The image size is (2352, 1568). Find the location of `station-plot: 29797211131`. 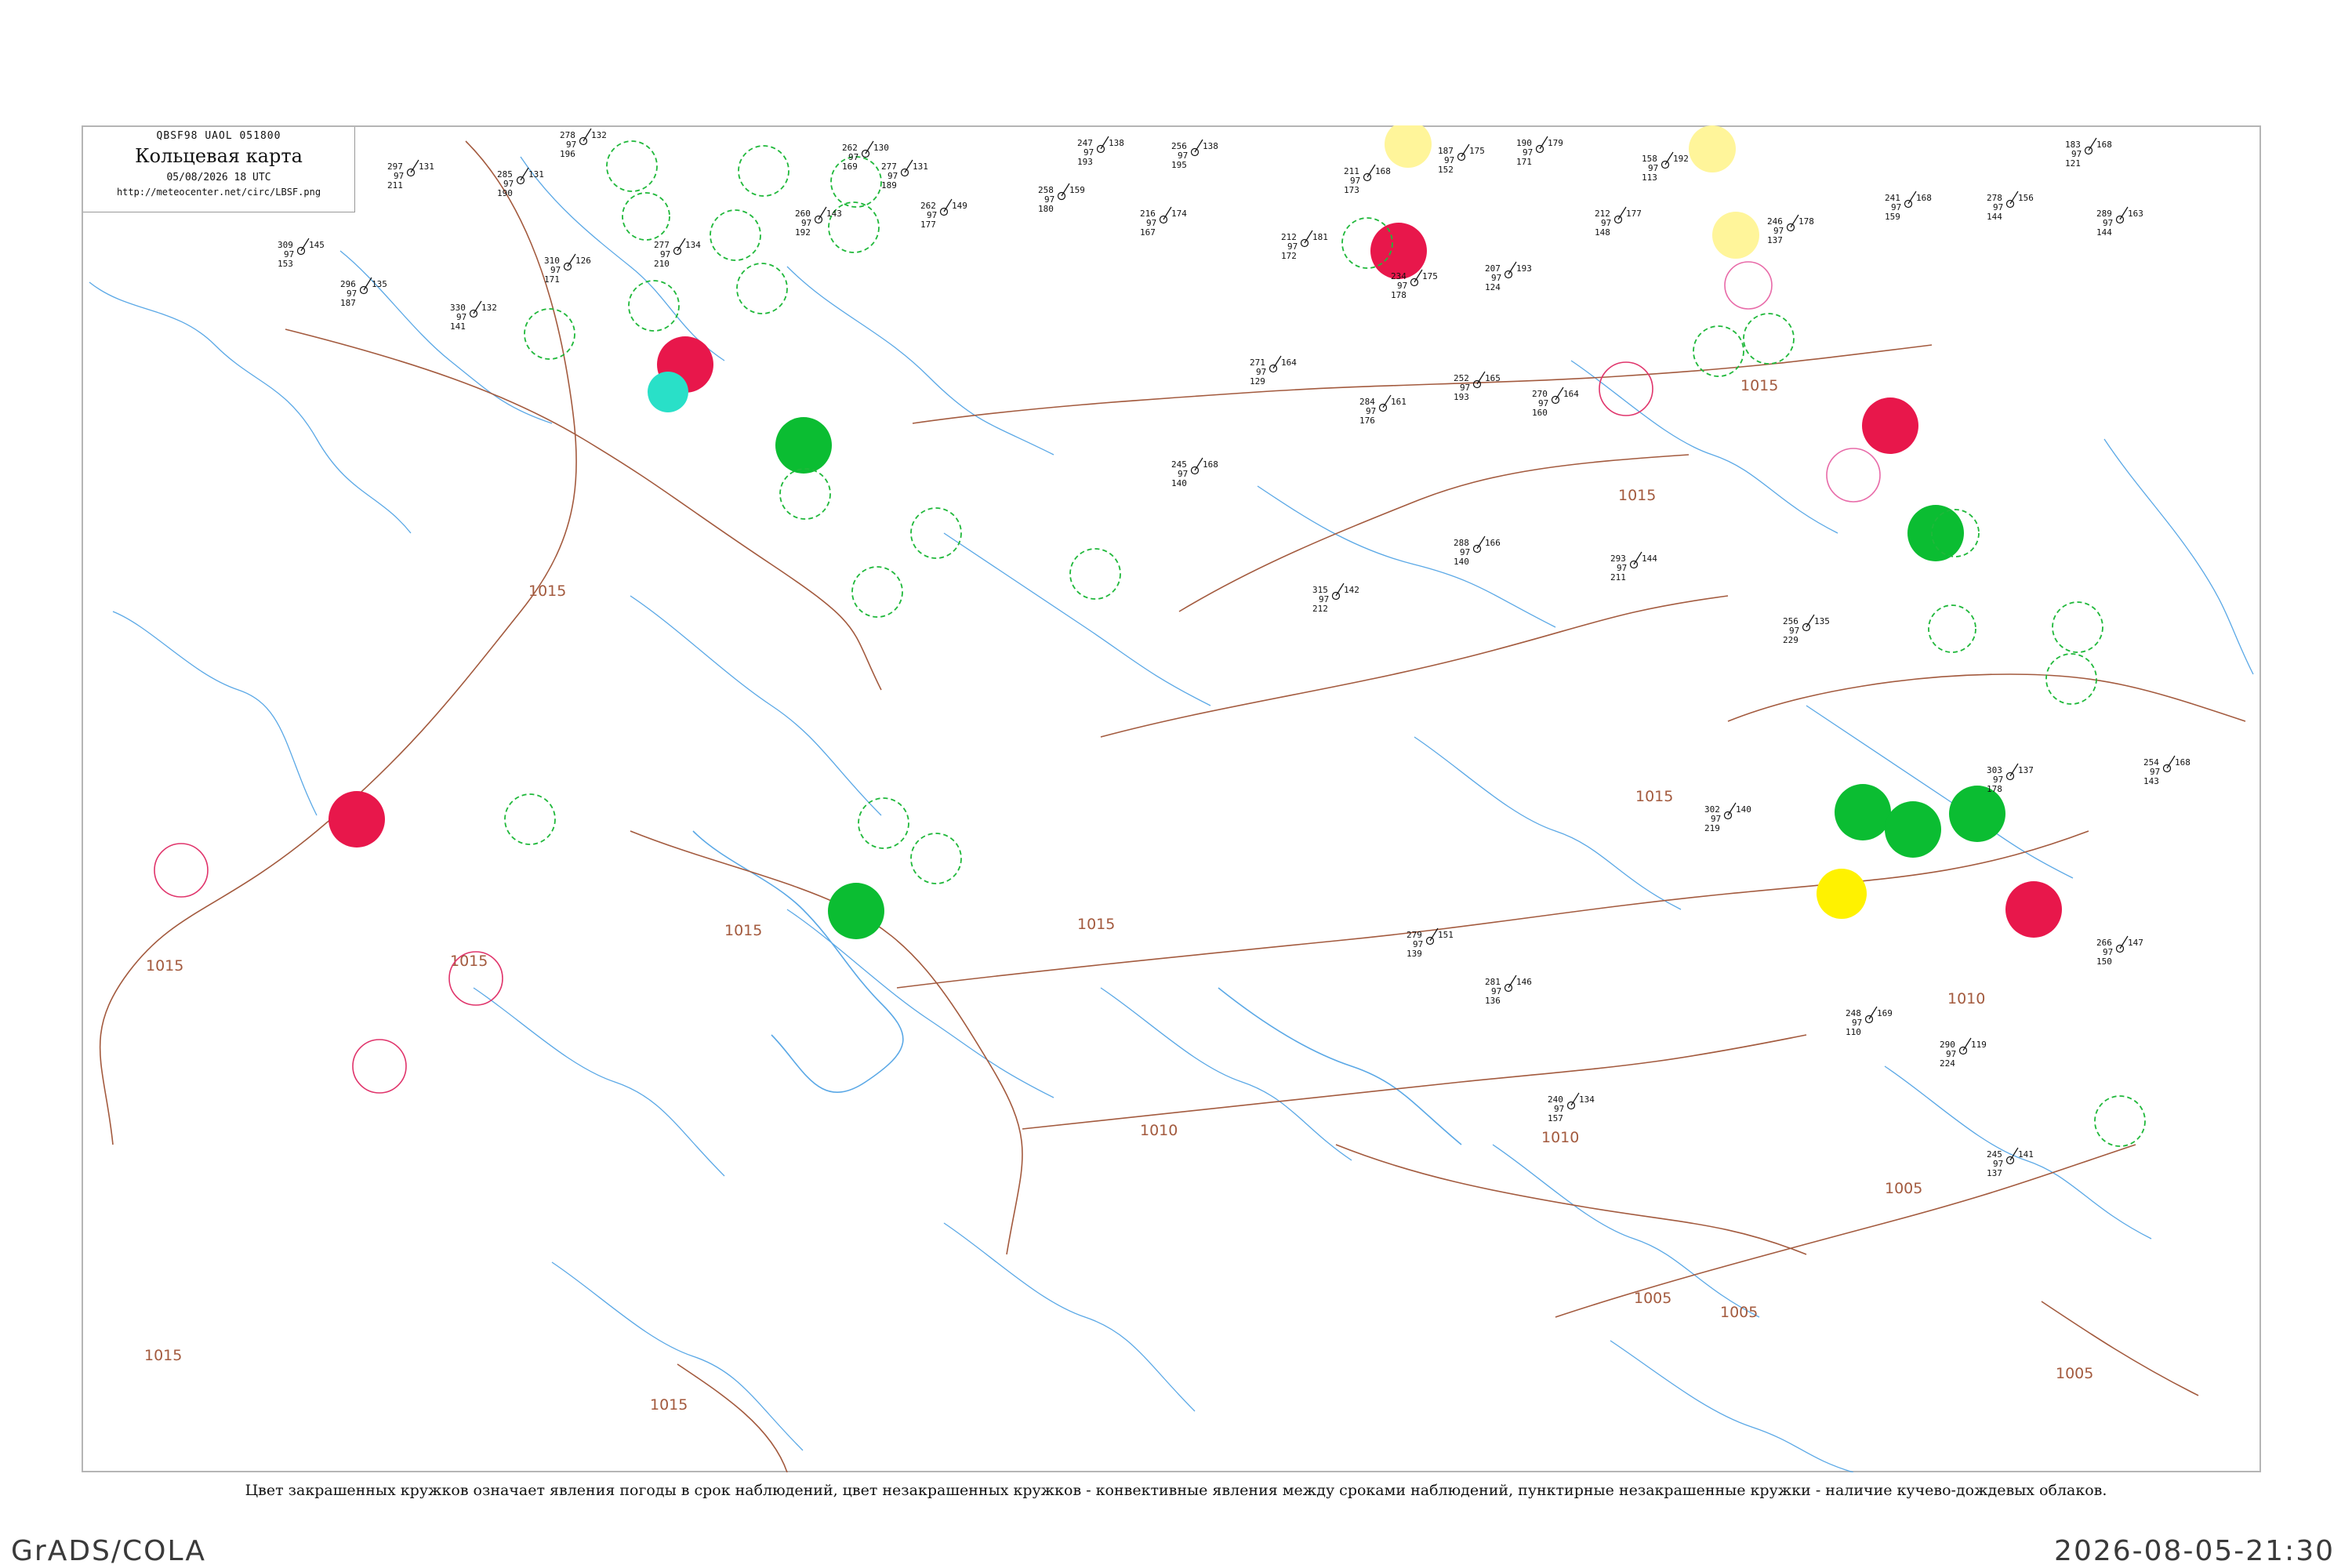

station-plot: 29797211131 is located at coordinates (411, 175).